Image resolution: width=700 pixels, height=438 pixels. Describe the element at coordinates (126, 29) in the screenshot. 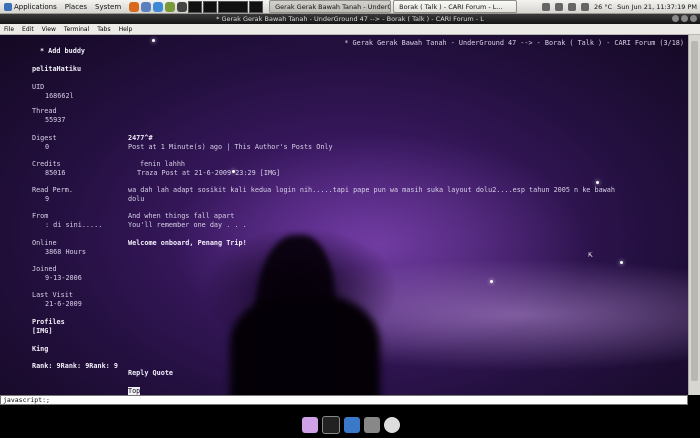

I see `menu-help: Help` at that location.